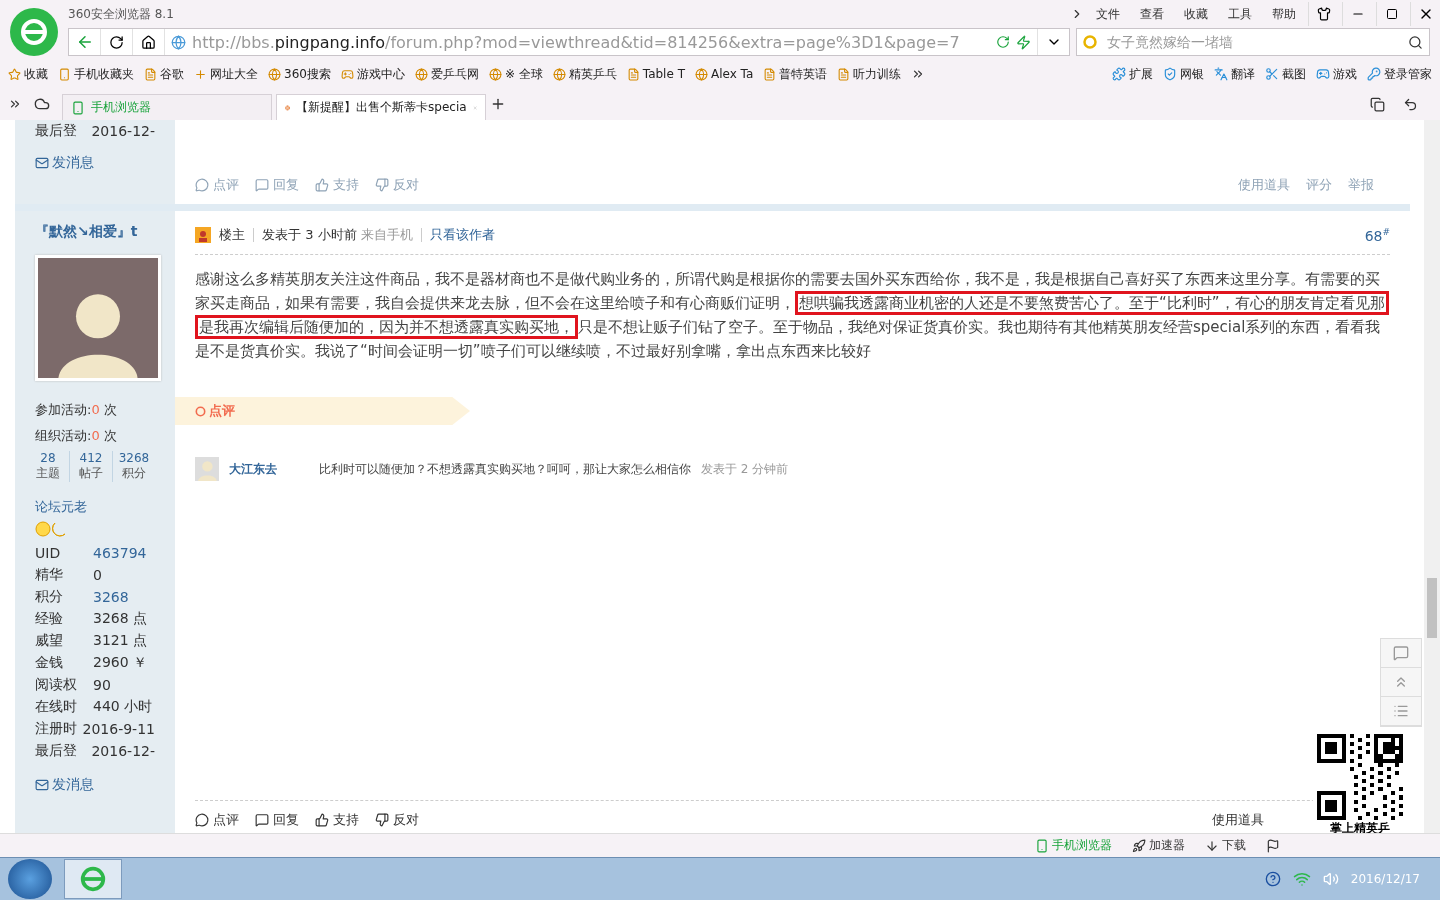 Image resolution: width=1440 pixels, height=900 pixels. I want to click on profile-label: 最后登, so click(56, 131).